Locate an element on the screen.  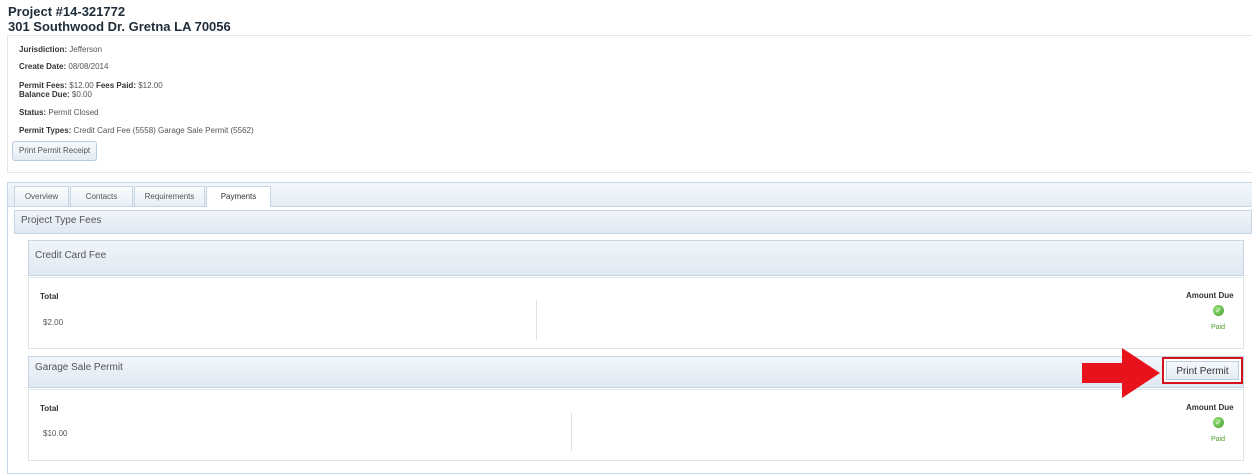
jurisdiction-row: Jurisdiction: Jefferson is located at coordinates (60, 49).